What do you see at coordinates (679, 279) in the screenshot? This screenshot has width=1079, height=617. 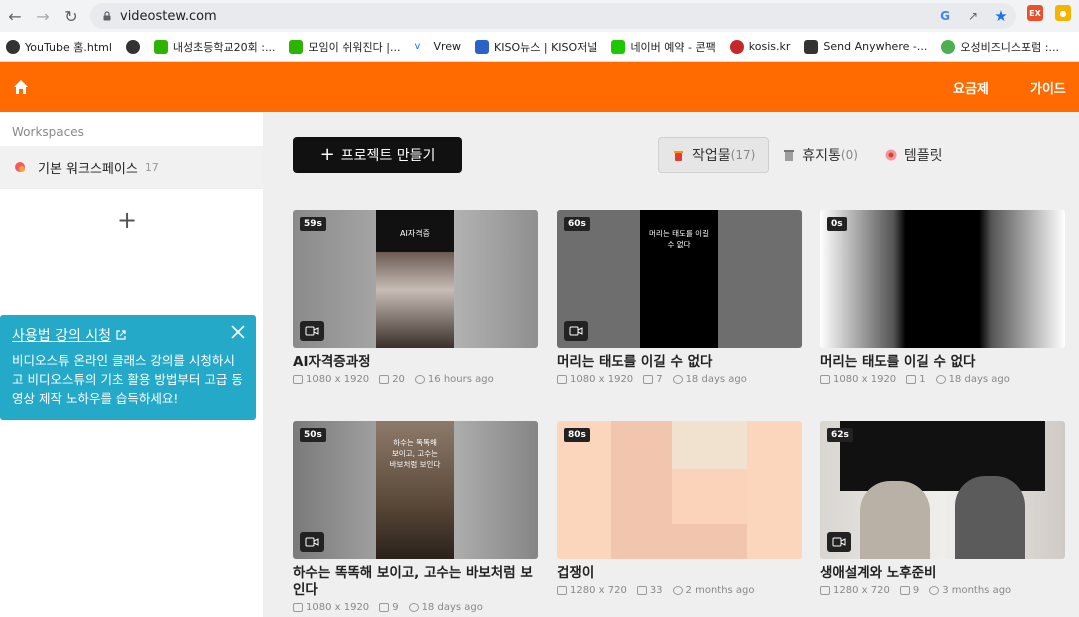 I see `project-thumbnail: 머리는 태도를 이길 수 없다 60s` at bounding box center [679, 279].